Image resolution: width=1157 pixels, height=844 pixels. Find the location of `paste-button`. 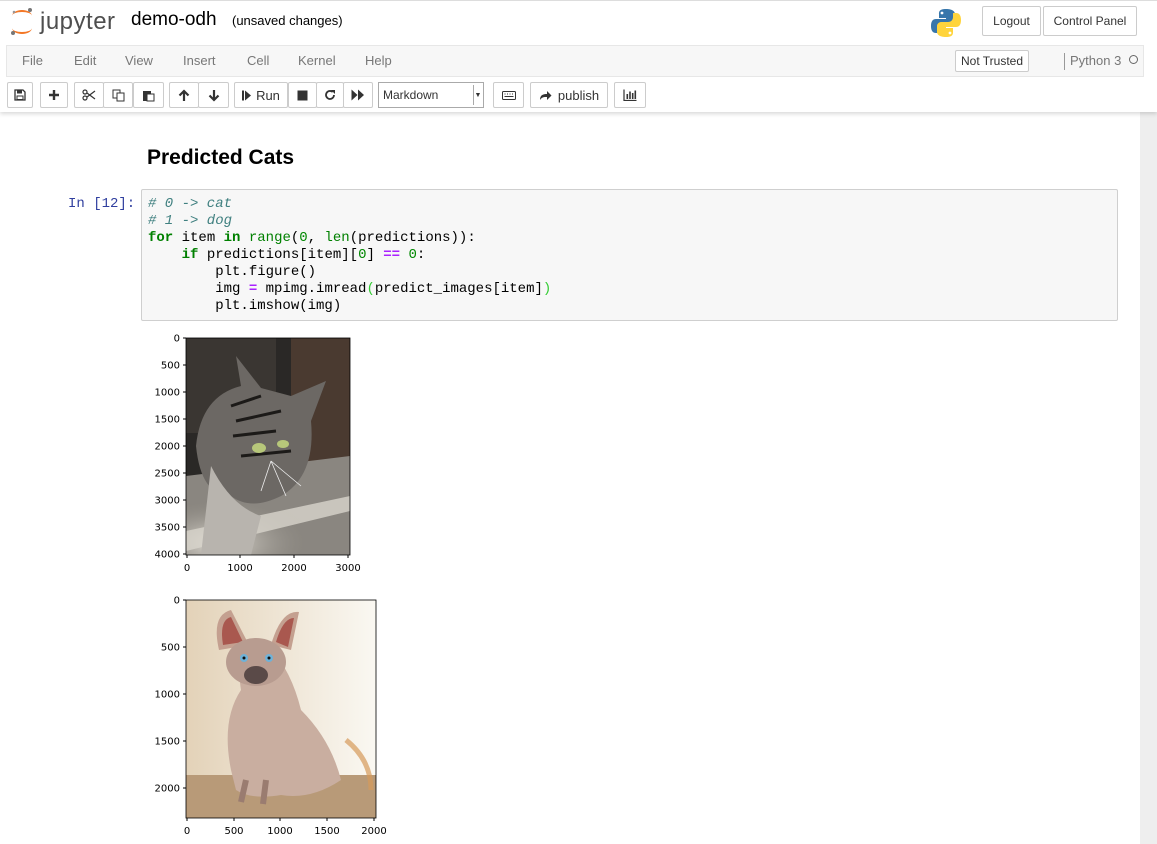

paste-button is located at coordinates (148, 95).